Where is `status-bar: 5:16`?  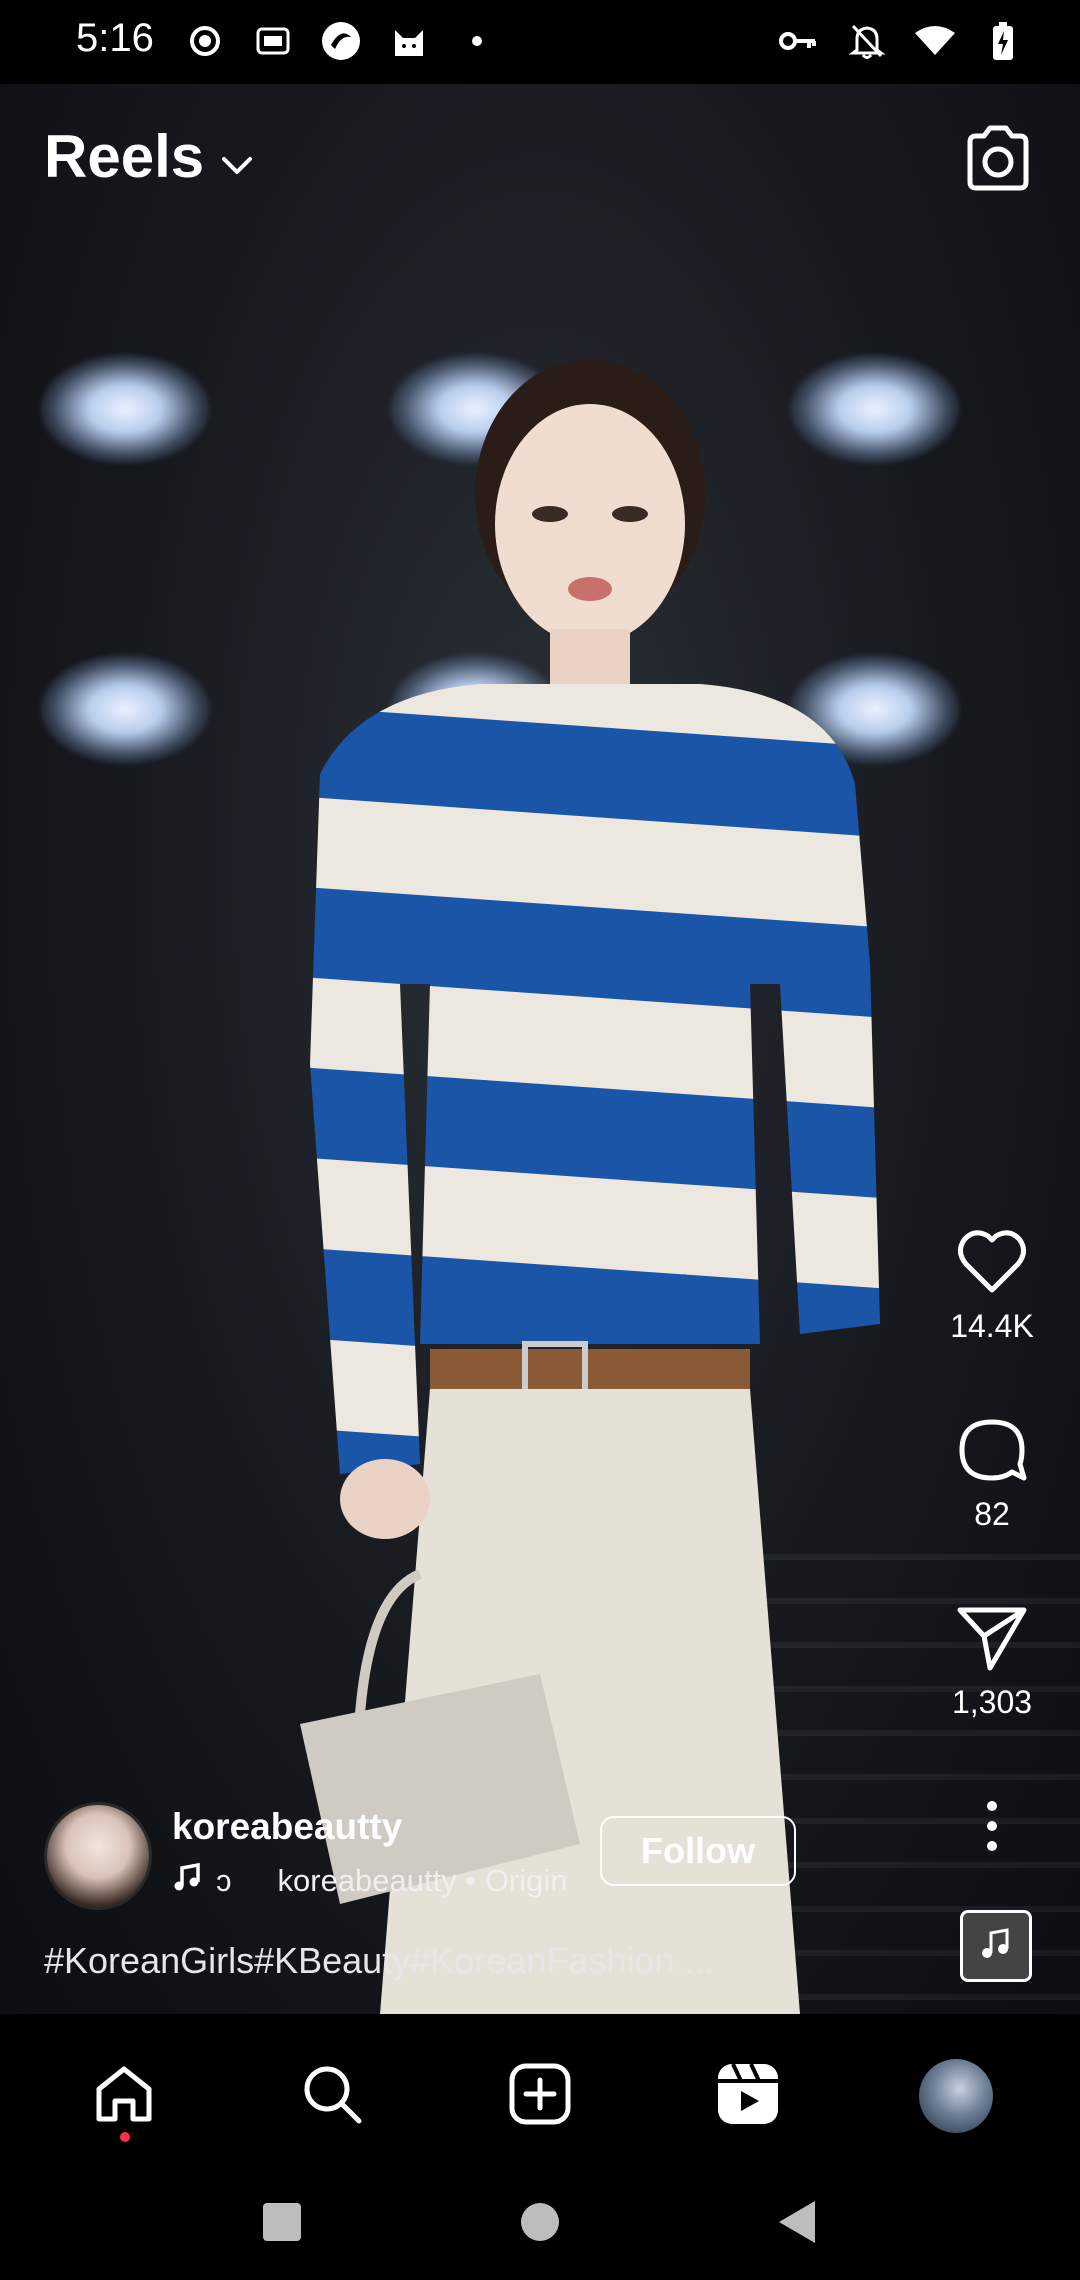
status-bar: 5:16 is located at coordinates (540, 42).